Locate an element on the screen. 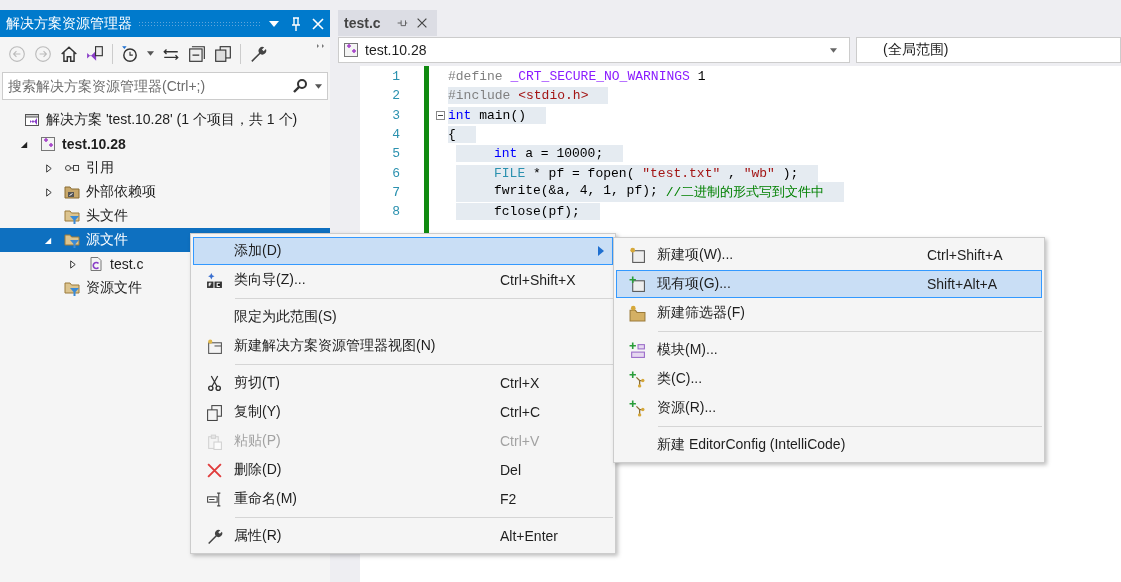  module-icon is located at coordinates (637, 350).